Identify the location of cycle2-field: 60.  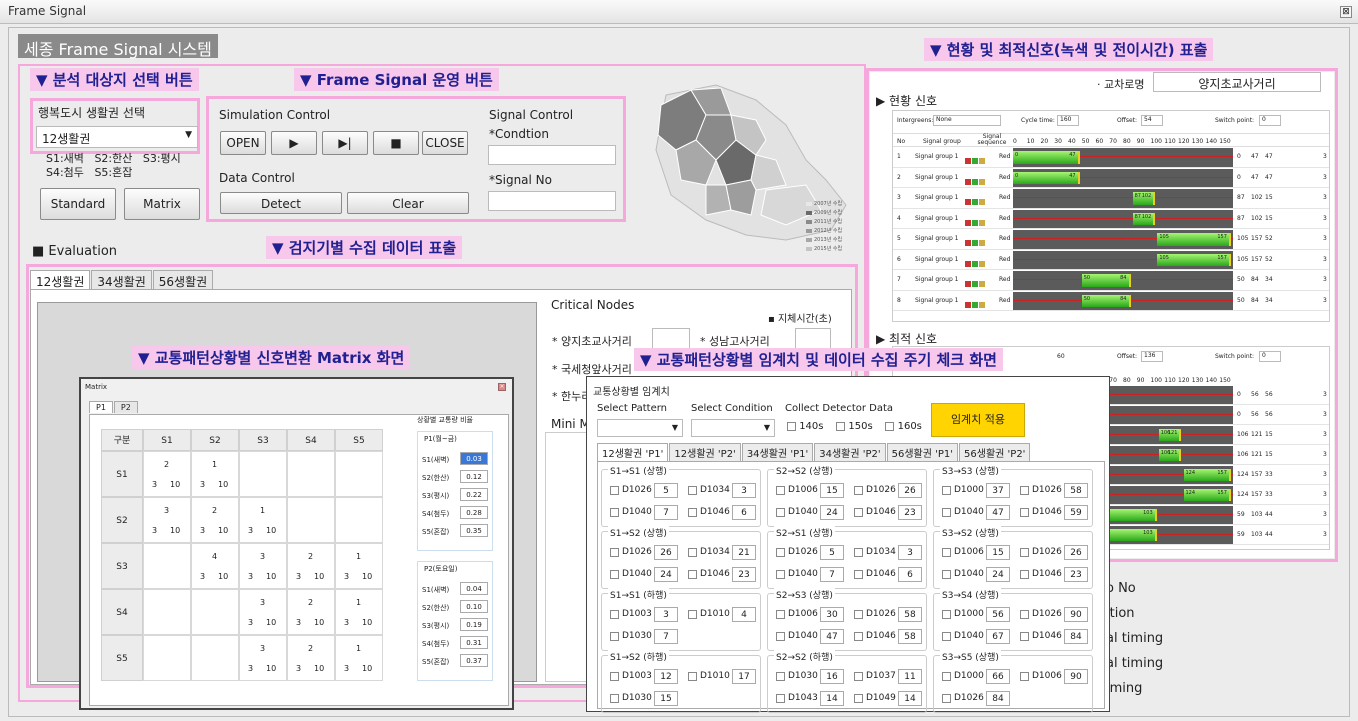
(1068, 358).